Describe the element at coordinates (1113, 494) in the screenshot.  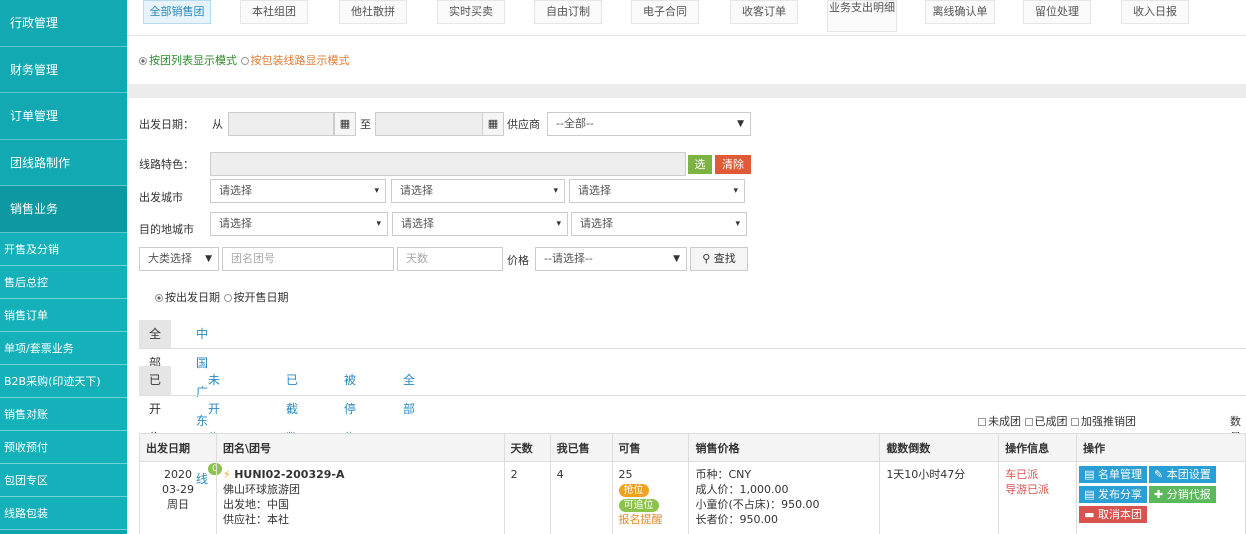
I see `publish-share-button: ▤ 发布分享` at that location.